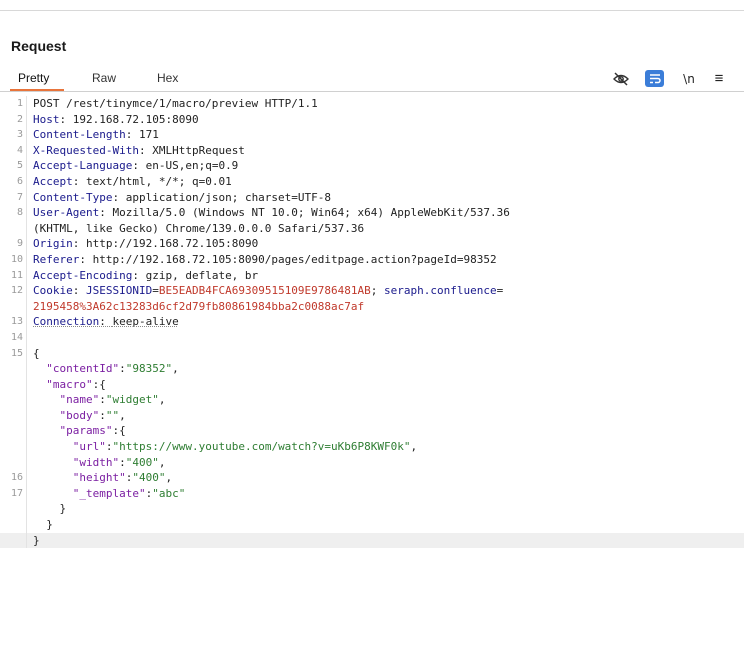  I want to click on tab-raw: Raw, so click(104, 78).